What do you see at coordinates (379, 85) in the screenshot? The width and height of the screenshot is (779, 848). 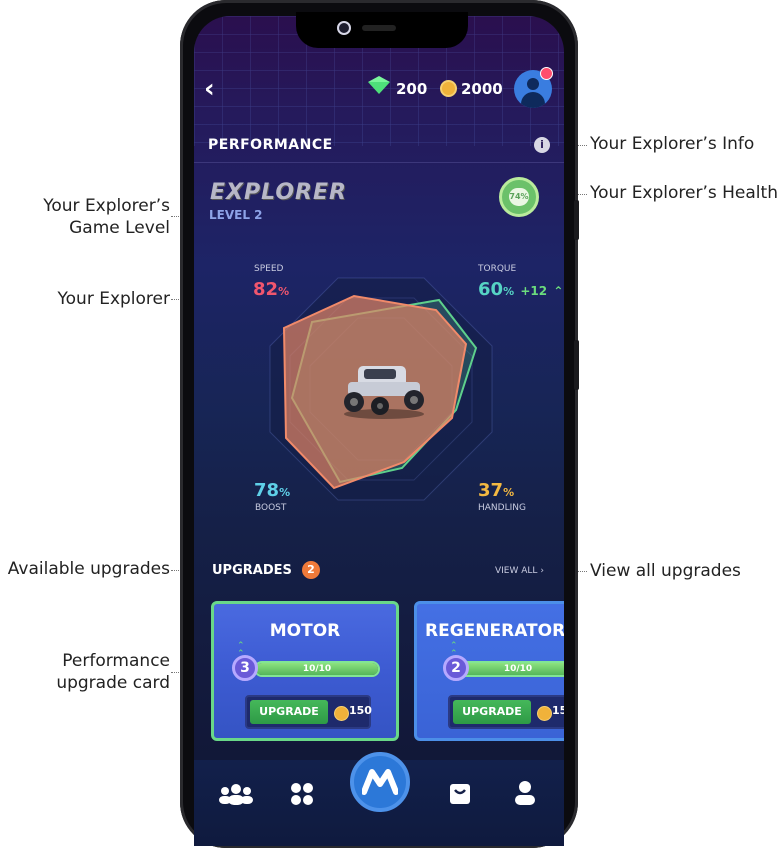 I see `gem-icon` at bounding box center [379, 85].